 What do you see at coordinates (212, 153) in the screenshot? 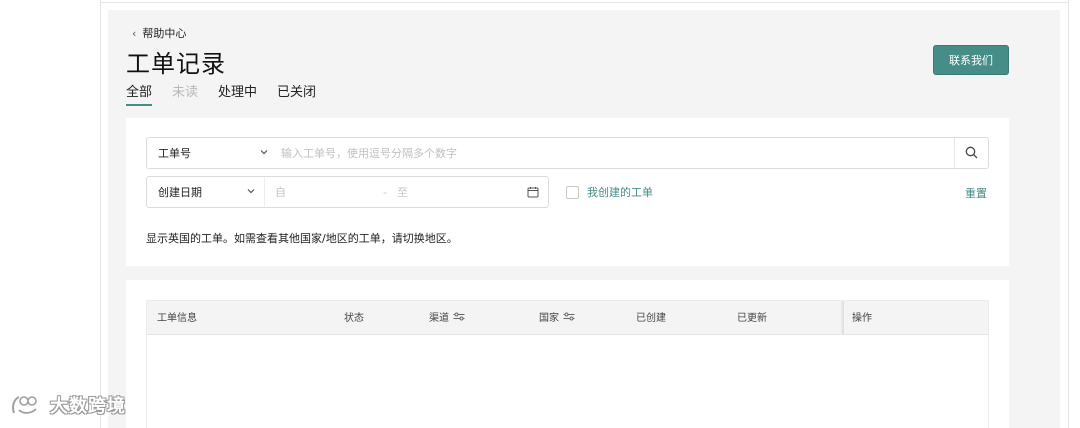
I see `ticket-field-select: 工单号` at bounding box center [212, 153].